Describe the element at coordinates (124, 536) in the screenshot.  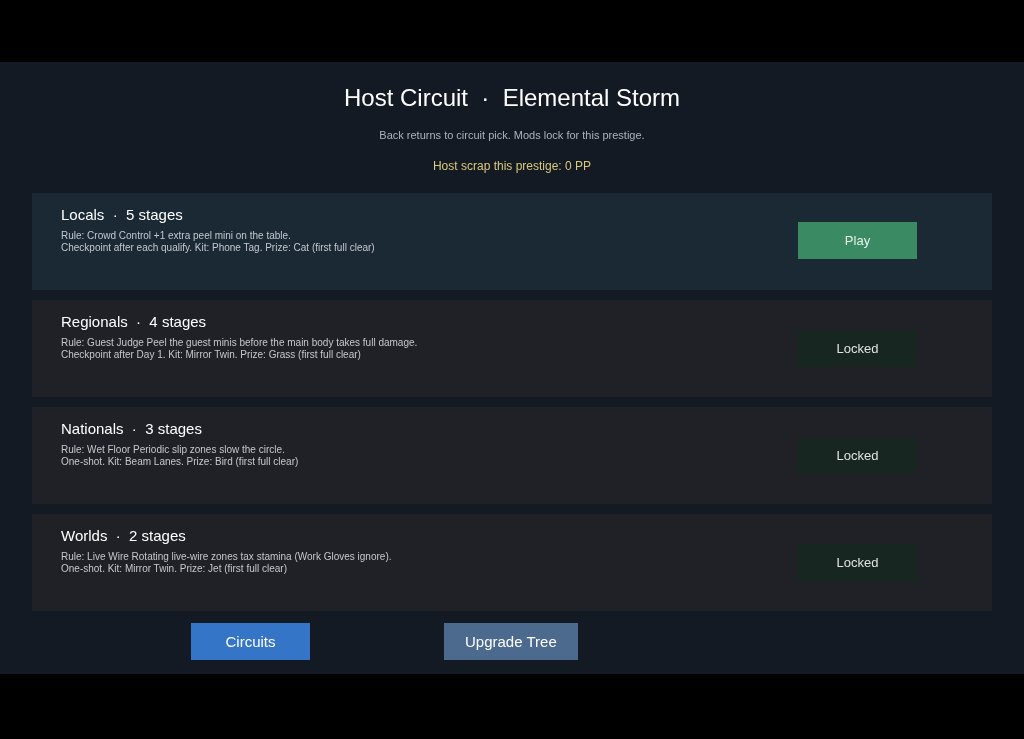
I see `circuit-title: Worlds · 2 stages` at that location.